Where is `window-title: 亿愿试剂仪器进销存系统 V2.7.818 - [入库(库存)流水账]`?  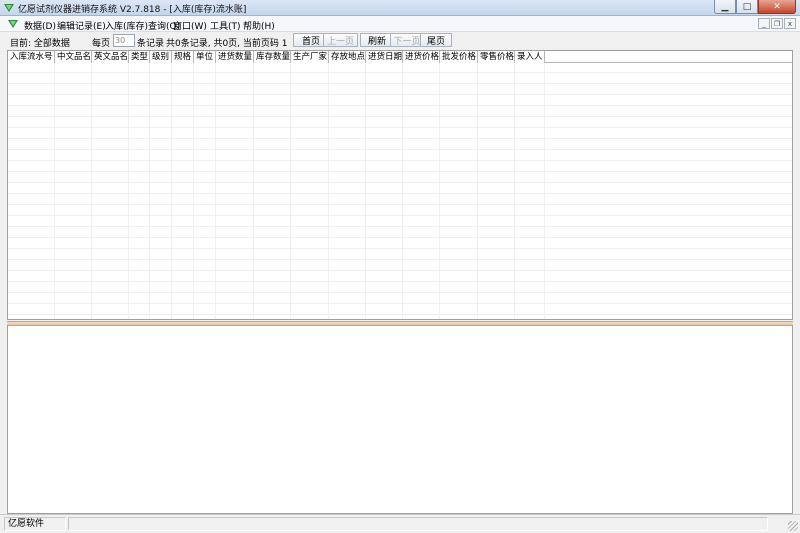 window-title: 亿愿试剂仪器进销存系统 V2.7.818 - [入库(库存)流水账] is located at coordinates (132, 10).